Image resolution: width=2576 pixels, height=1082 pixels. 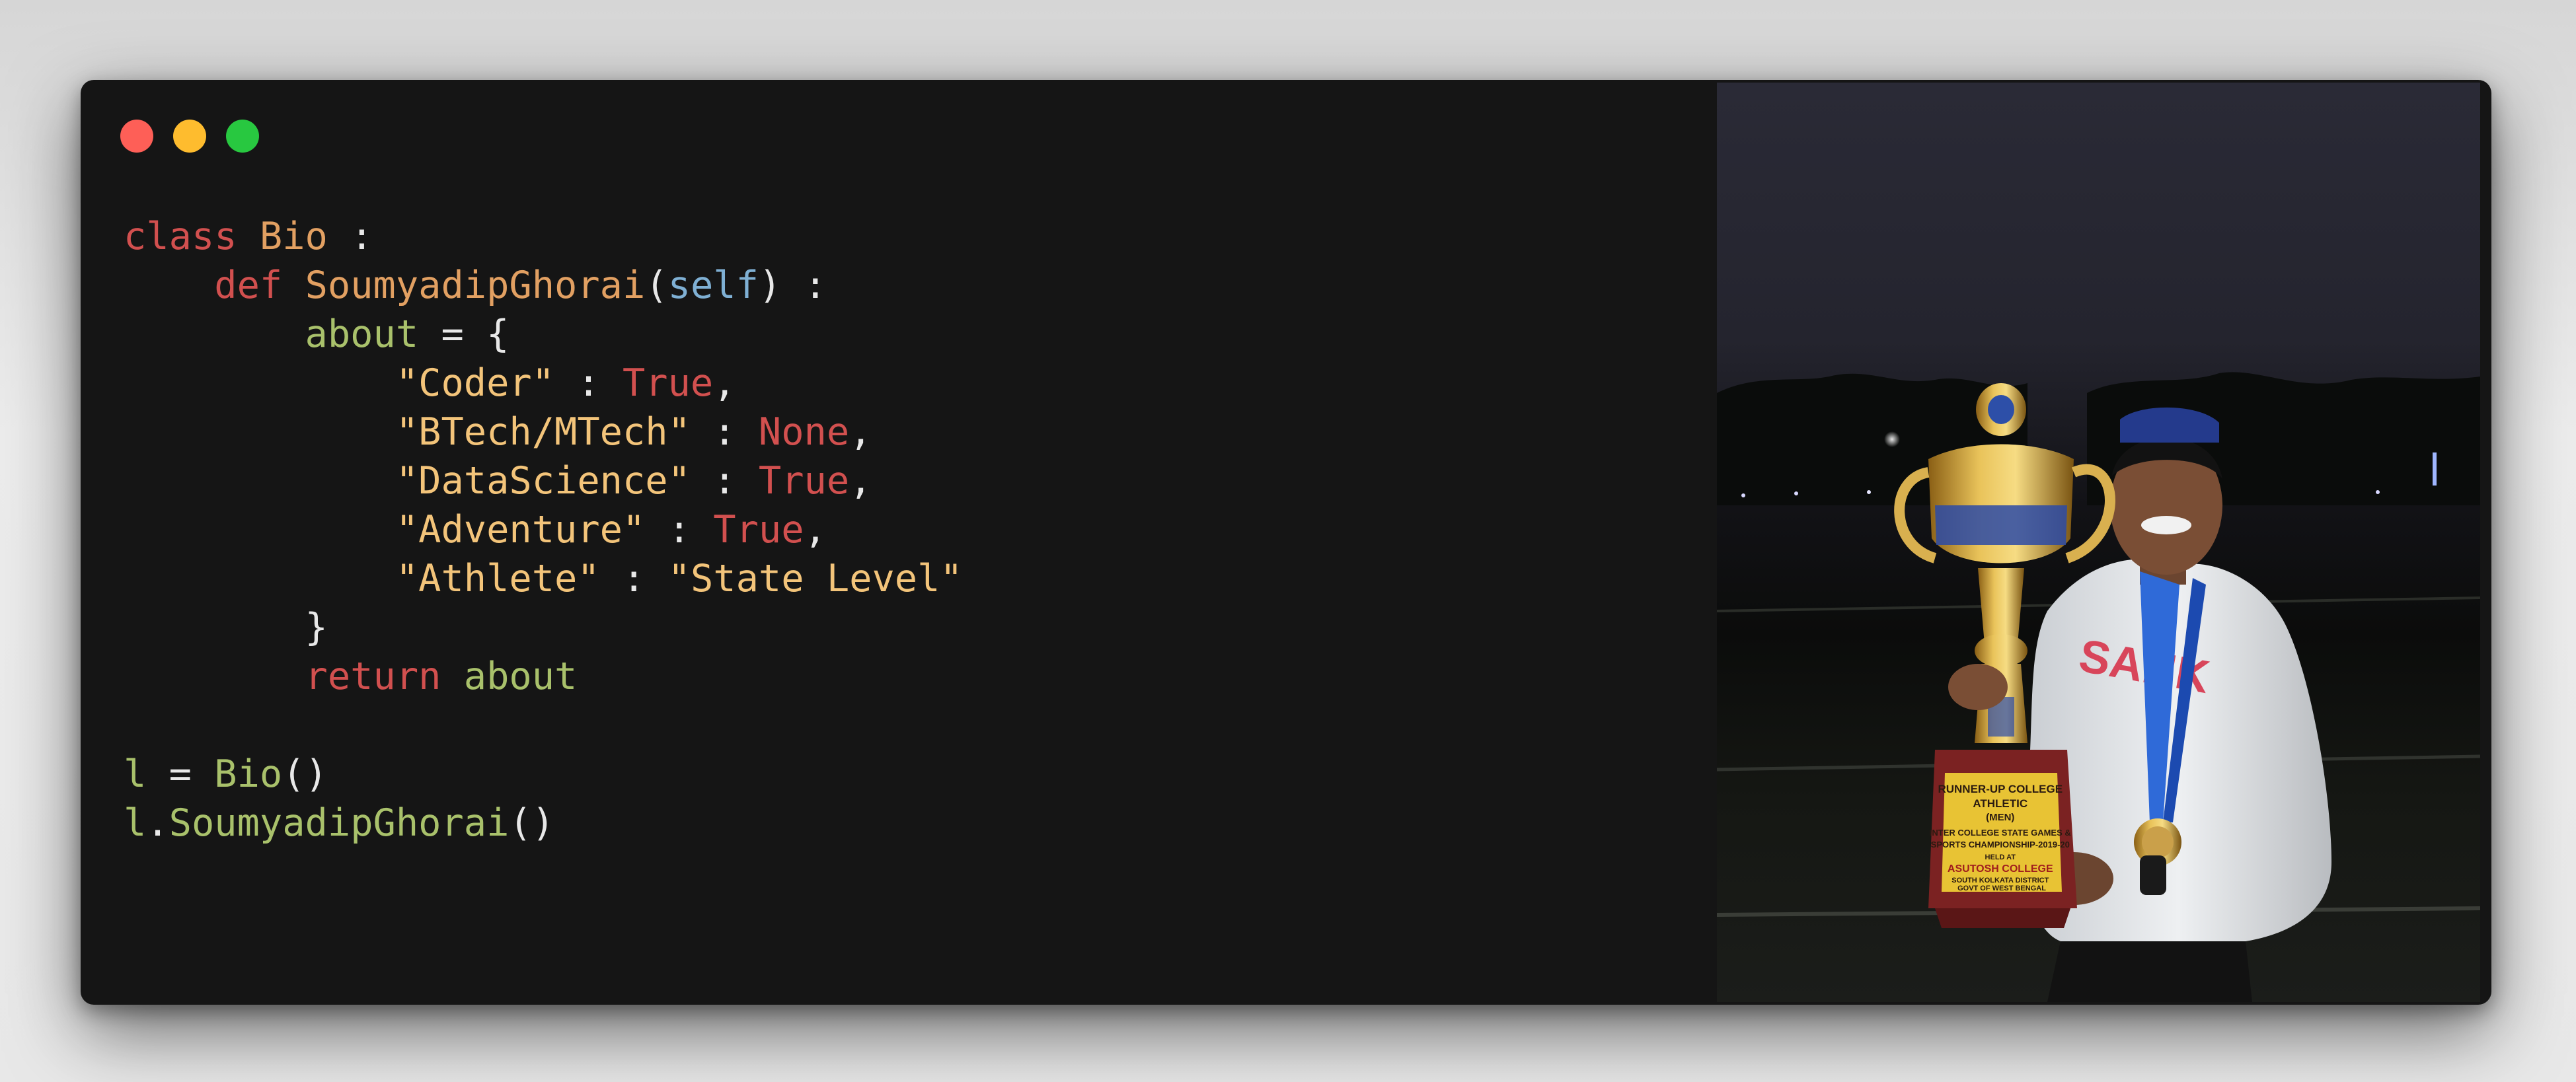 What do you see at coordinates (408, 334) in the screenshot?
I see `code-line-3: about = {` at bounding box center [408, 334].